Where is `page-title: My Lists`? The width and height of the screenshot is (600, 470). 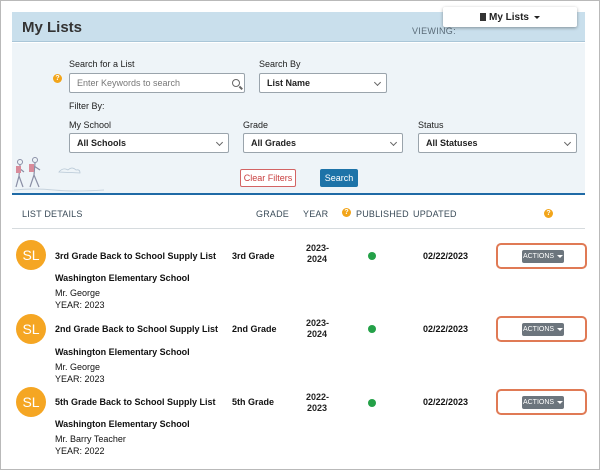 page-title: My Lists is located at coordinates (52, 27).